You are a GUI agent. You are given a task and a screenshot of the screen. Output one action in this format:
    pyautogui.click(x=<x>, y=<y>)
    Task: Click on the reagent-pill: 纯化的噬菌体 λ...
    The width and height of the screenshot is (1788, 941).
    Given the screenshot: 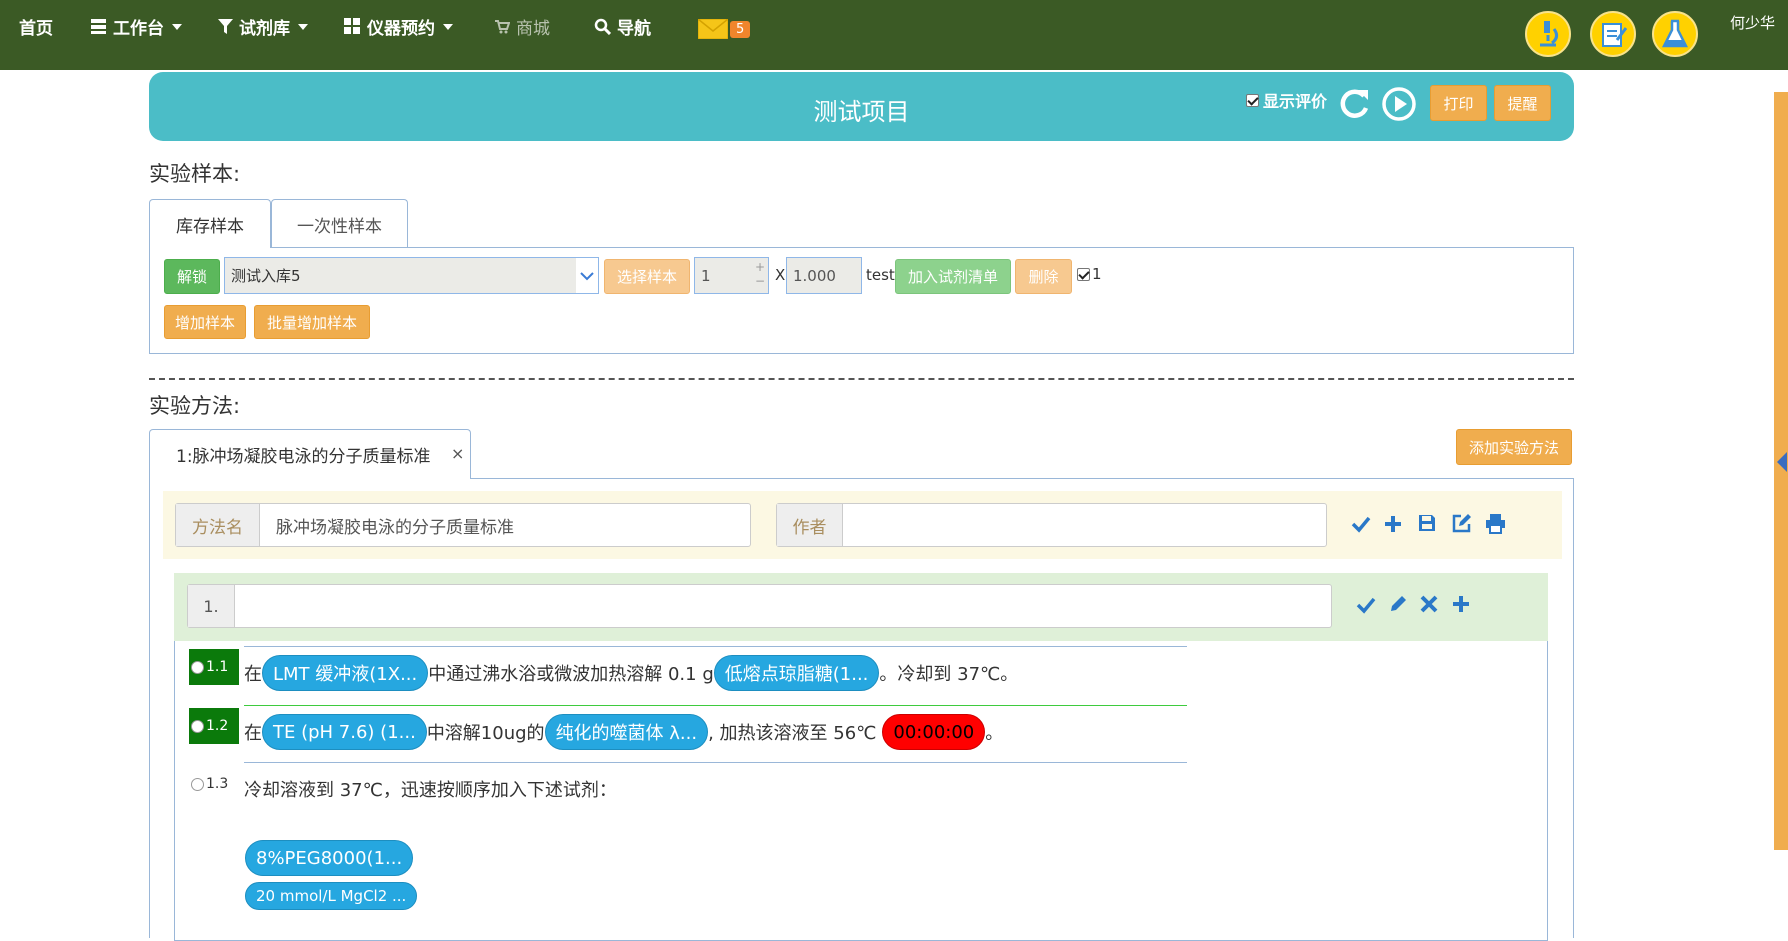 What is the action you would take?
    pyautogui.click(x=626, y=732)
    